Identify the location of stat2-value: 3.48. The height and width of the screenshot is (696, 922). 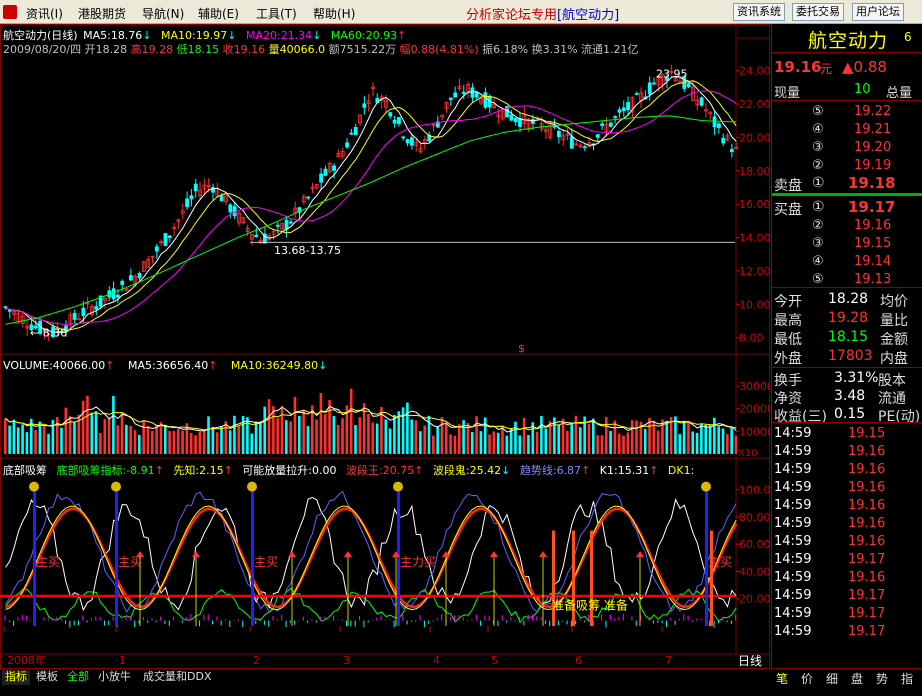
(850, 396).